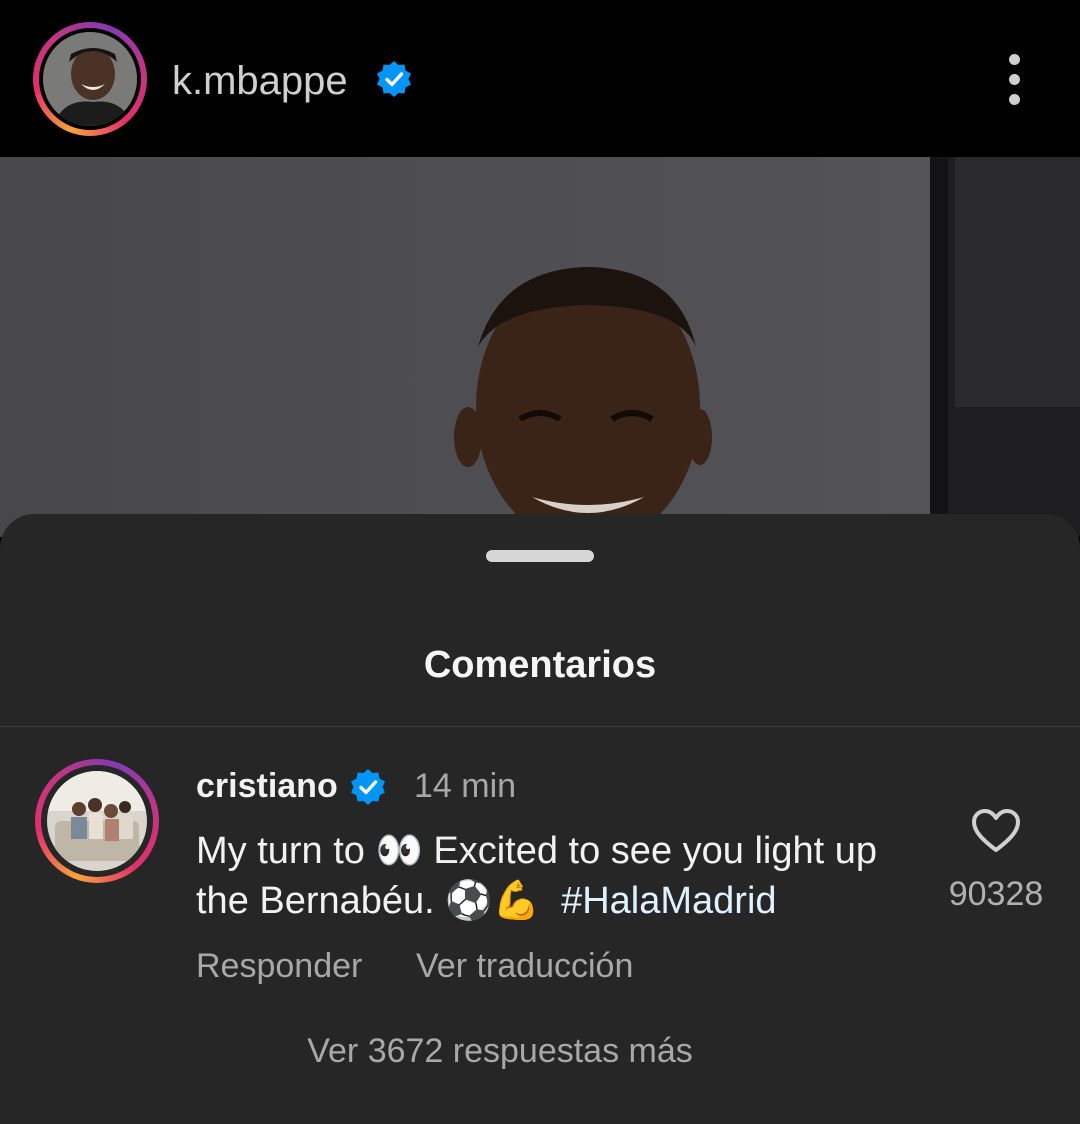  I want to click on drag-handle, so click(540, 556).